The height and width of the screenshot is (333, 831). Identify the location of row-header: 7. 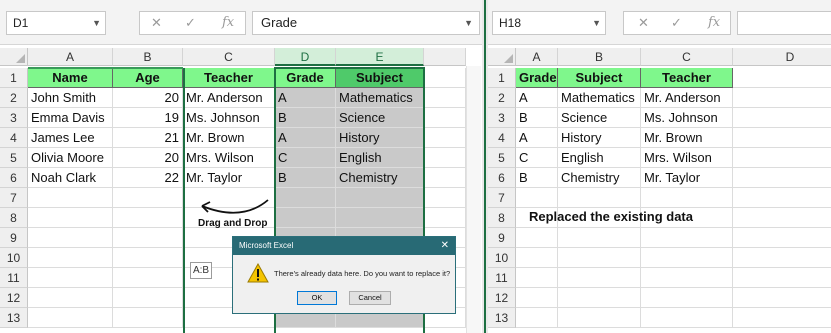
(502, 198).